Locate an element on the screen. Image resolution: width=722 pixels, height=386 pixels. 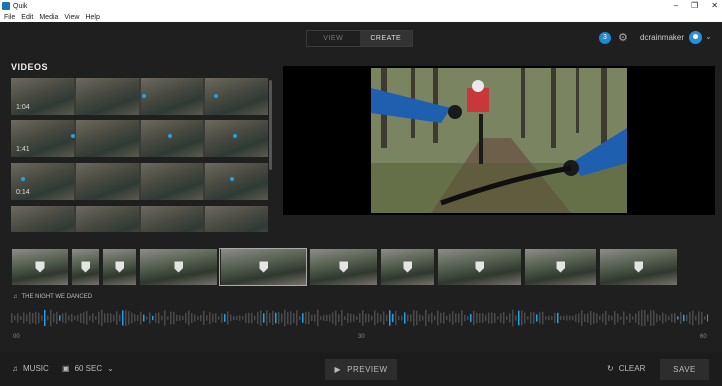
video-duration: 1:41 is located at coordinates (23, 149).